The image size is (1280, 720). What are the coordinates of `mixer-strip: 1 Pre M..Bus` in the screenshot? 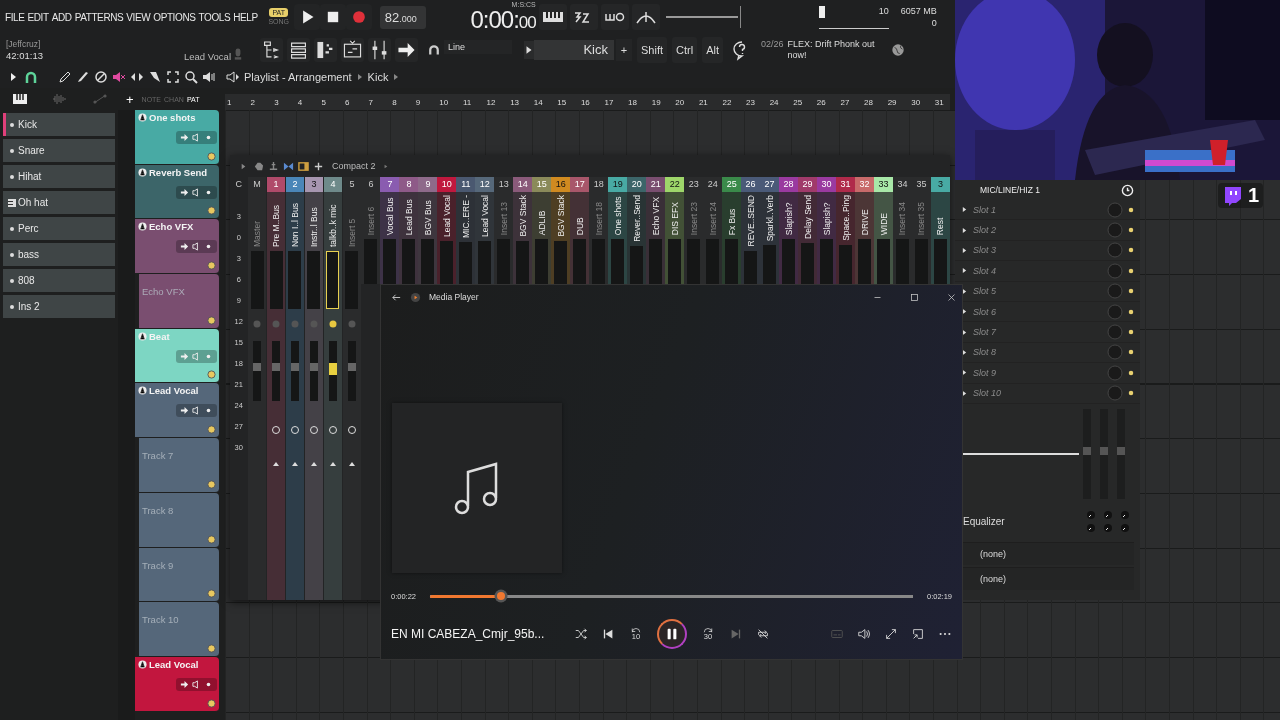 It's located at (276, 388).